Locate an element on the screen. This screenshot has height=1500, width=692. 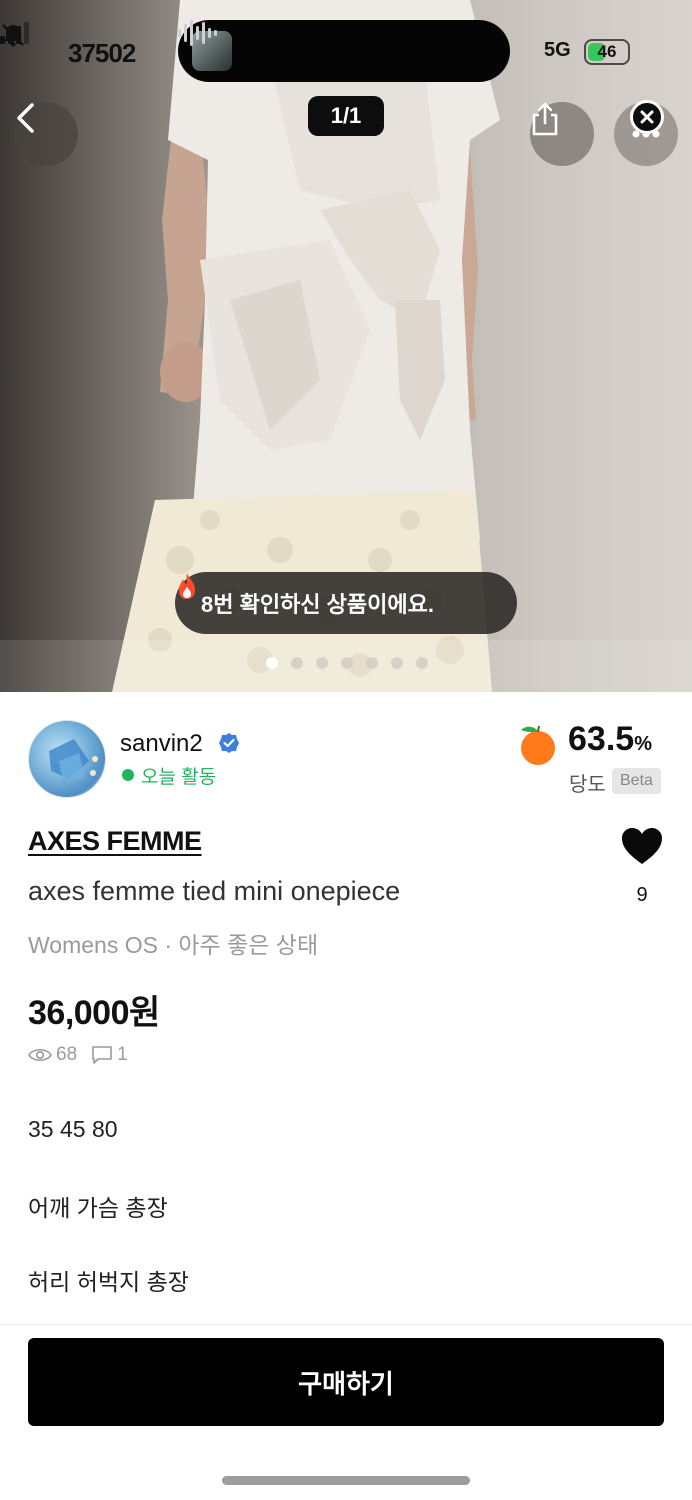
product-meta: Womens OS · 아주 좋은 상태 is located at coordinates (173, 945).